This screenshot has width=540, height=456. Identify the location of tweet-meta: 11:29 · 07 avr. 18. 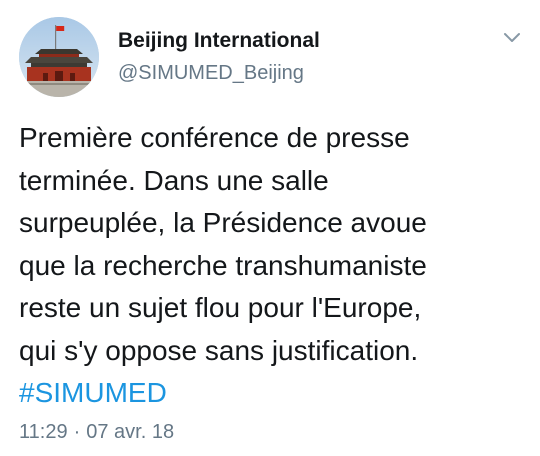
(96, 432).